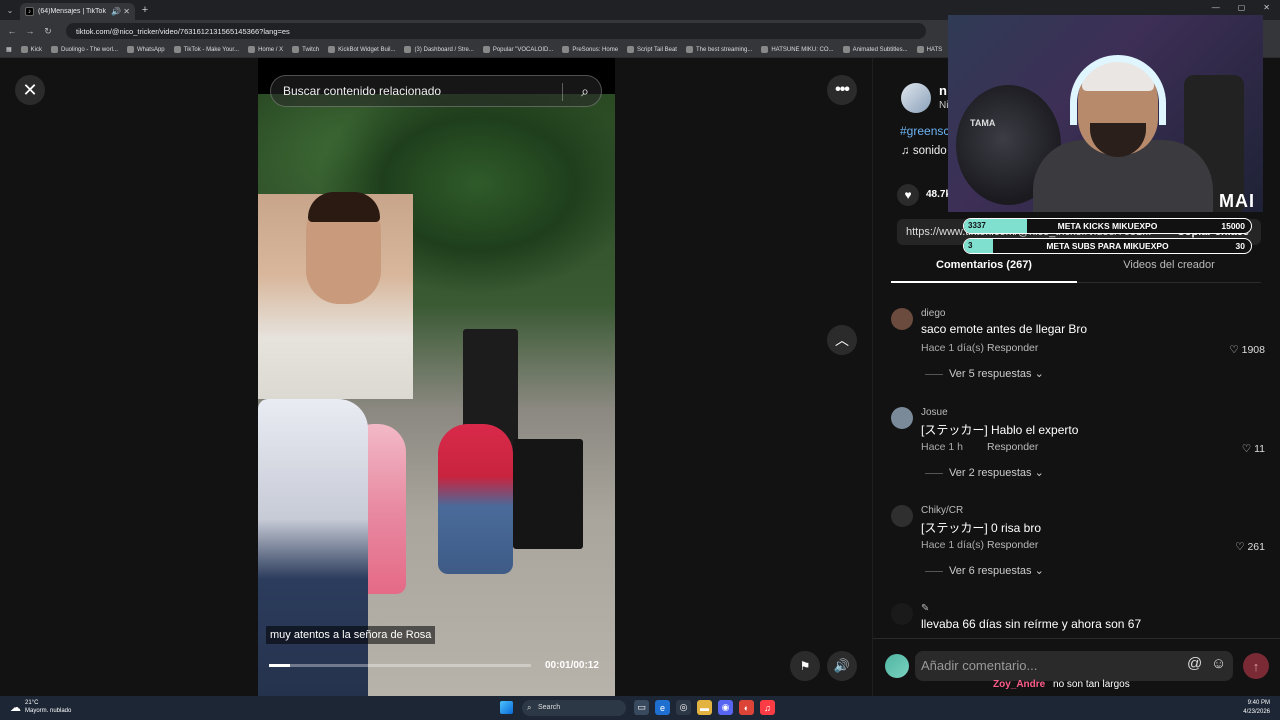 The height and width of the screenshot is (720, 1280). What do you see at coordinates (725, 707) in the screenshot?
I see `discord-icon: ◉` at bounding box center [725, 707].